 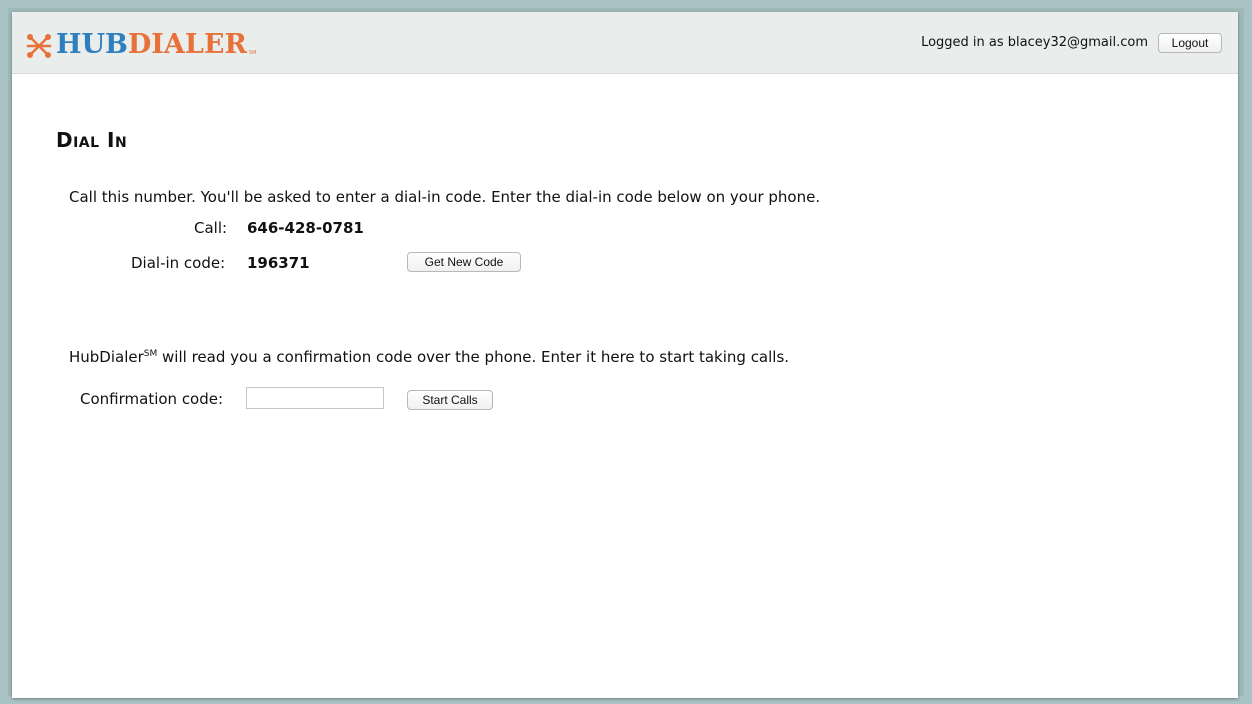 I want to click on dial-in-code-value: 196371, so click(x=278, y=263).